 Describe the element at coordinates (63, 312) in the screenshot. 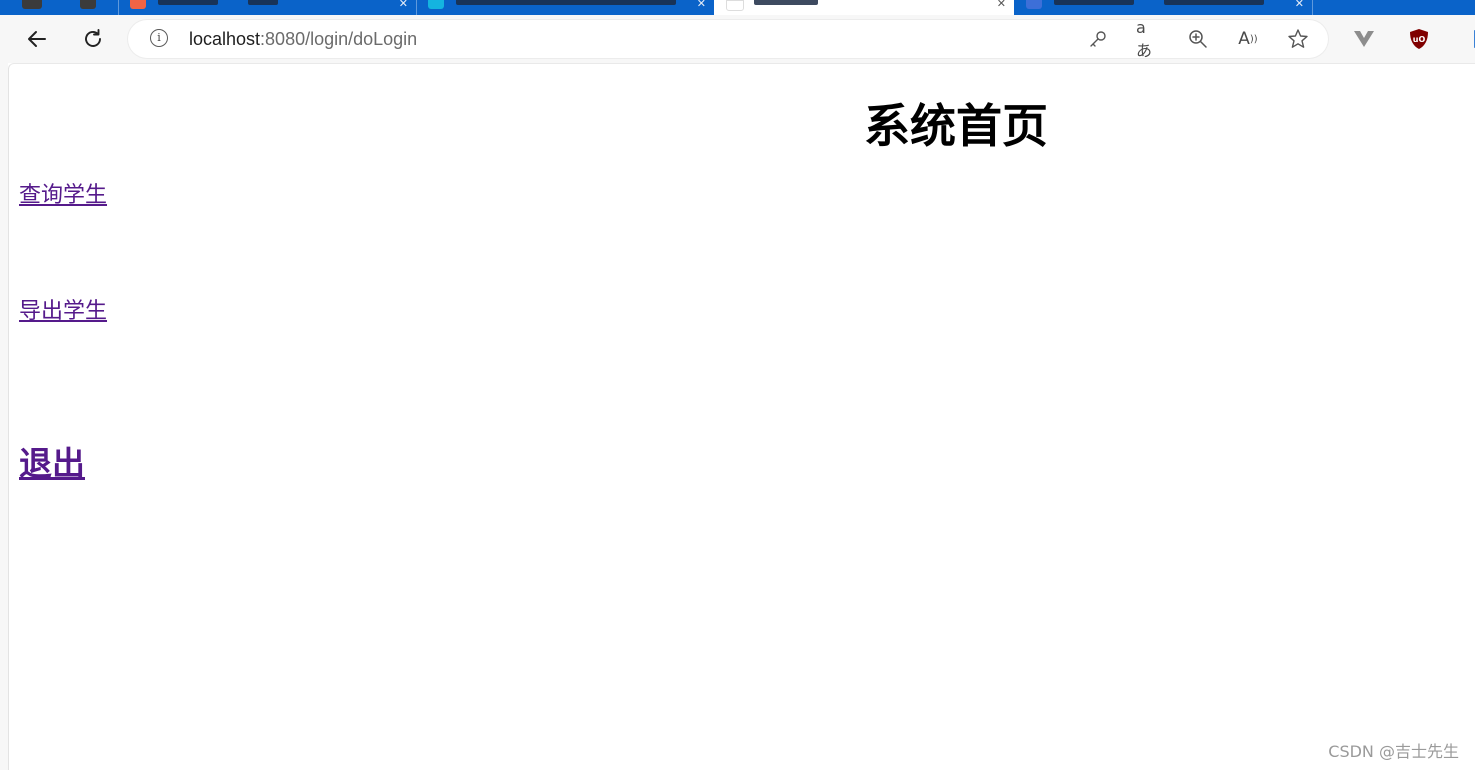

I see `export-students-link: 导出学生` at that location.